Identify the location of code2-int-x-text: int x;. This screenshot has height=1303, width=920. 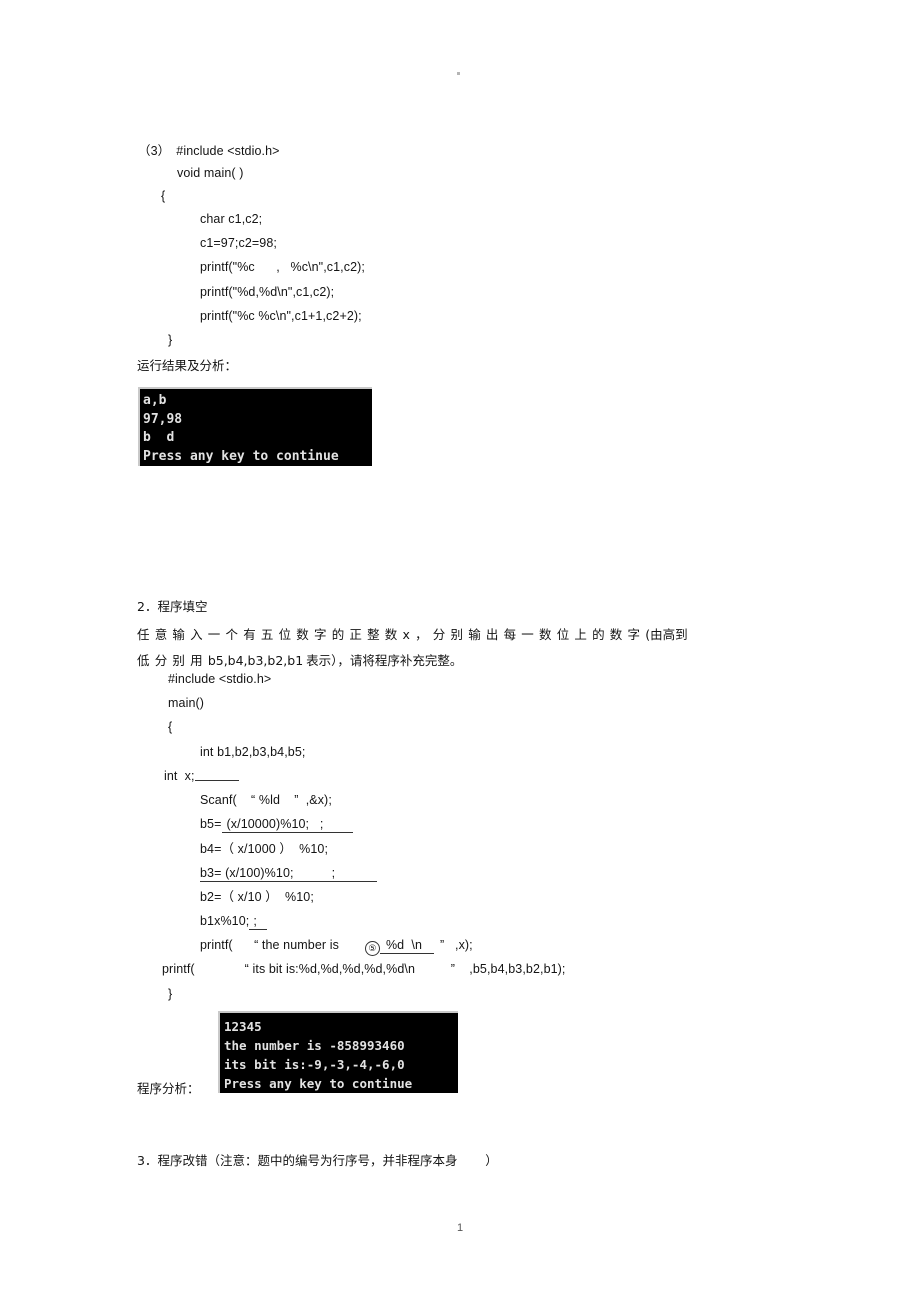
(179, 776).